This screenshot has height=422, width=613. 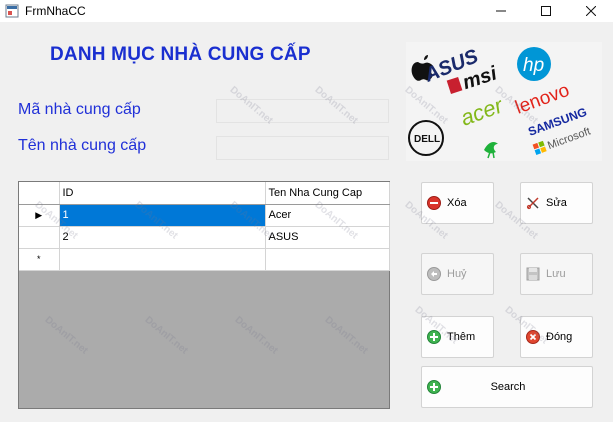 I want to click on app-icon, so click(x=12, y=11).